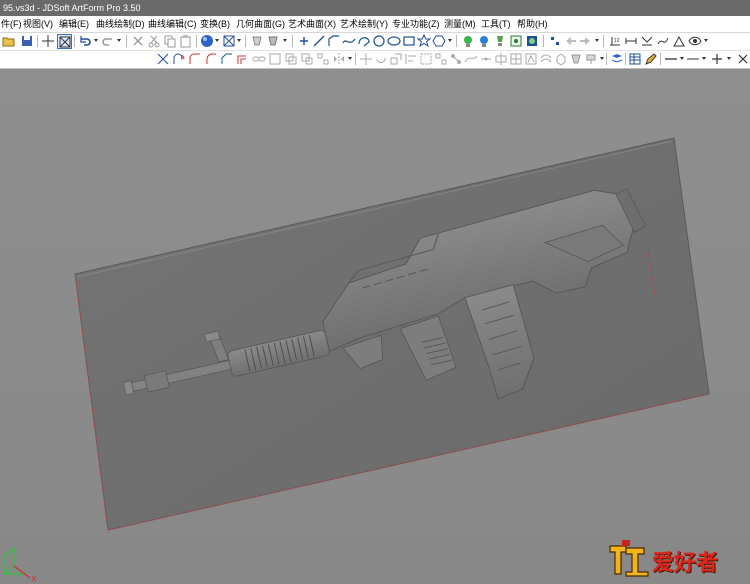 This screenshot has width=750, height=584. Describe the element at coordinates (349, 41) in the screenshot. I see `curve-icon` at that location.